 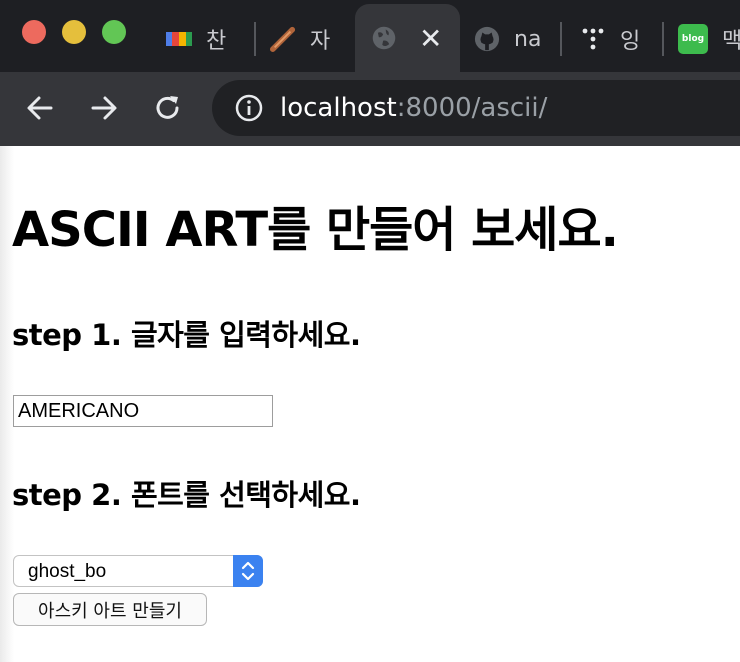 I want to click on close-tab-icon: ✕, so click(x=430, y=38).